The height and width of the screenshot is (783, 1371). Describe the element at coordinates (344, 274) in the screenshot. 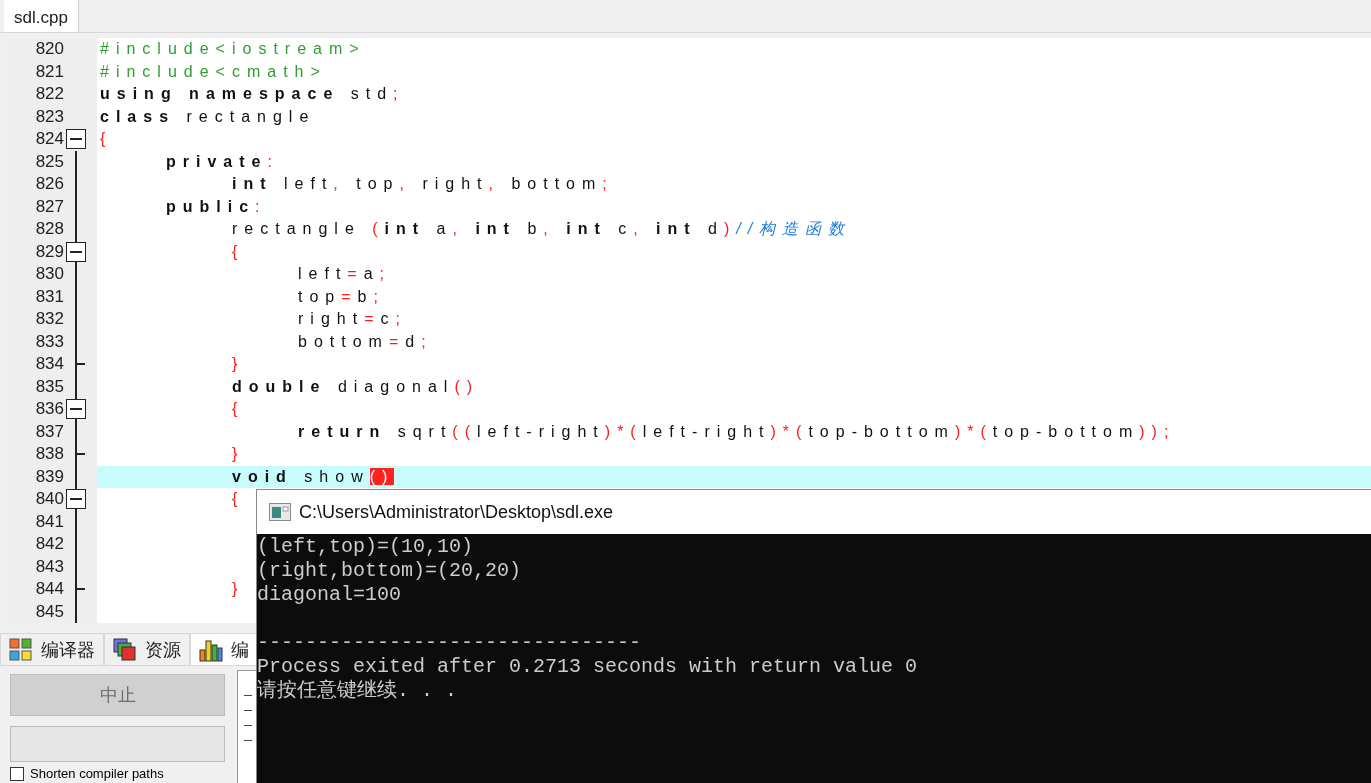

I see `code-line: left=a;` at that location.